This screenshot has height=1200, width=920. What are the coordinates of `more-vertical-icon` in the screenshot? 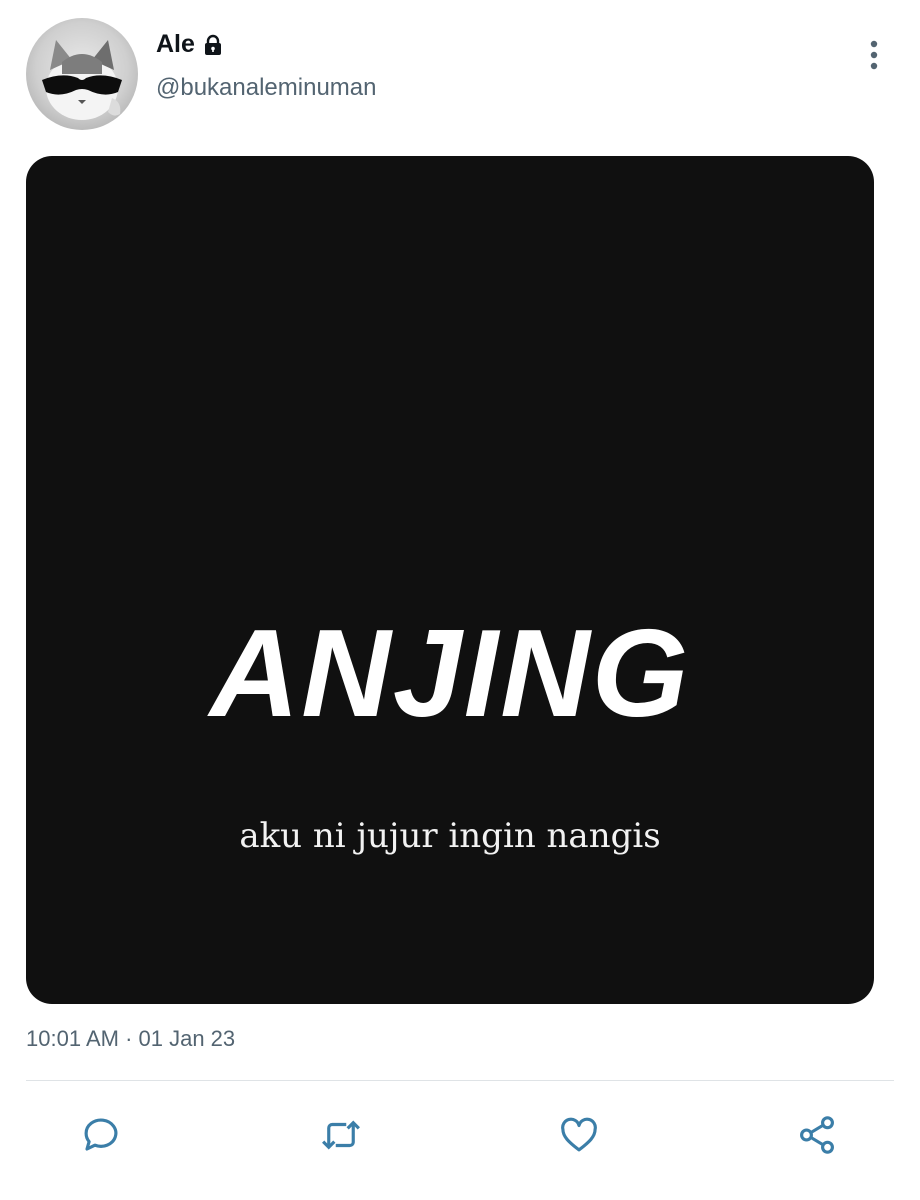 It's located at (874, 55).